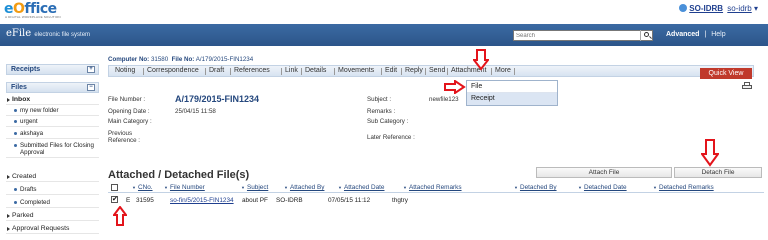  I want to click on menu-send: Send, so click(437, 70).